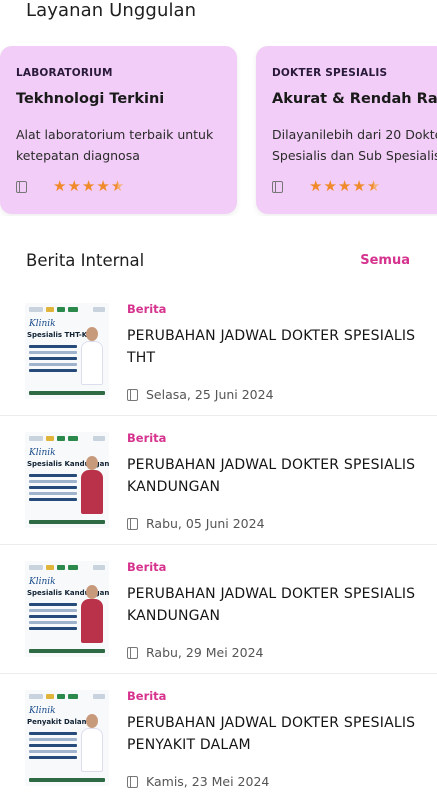 Image resolution: width=437 pixels, height=800 pixels. I want to click on news-thumbnail: Klinik Spesialis THT-KL, so click(67, 351).